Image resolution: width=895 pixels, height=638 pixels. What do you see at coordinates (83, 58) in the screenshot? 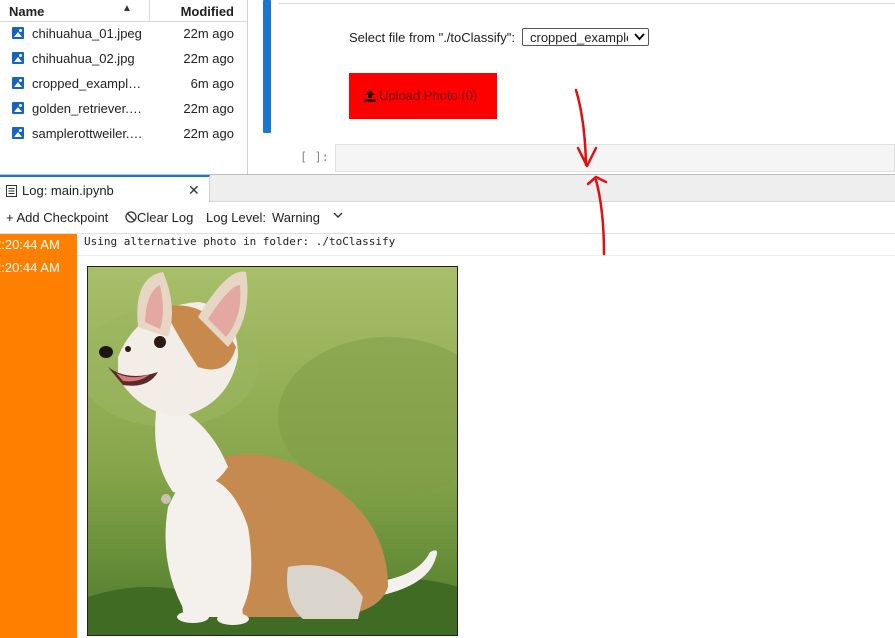
I see `file-name: chihuahua_02.jpg` at bounding box center [83, 58].